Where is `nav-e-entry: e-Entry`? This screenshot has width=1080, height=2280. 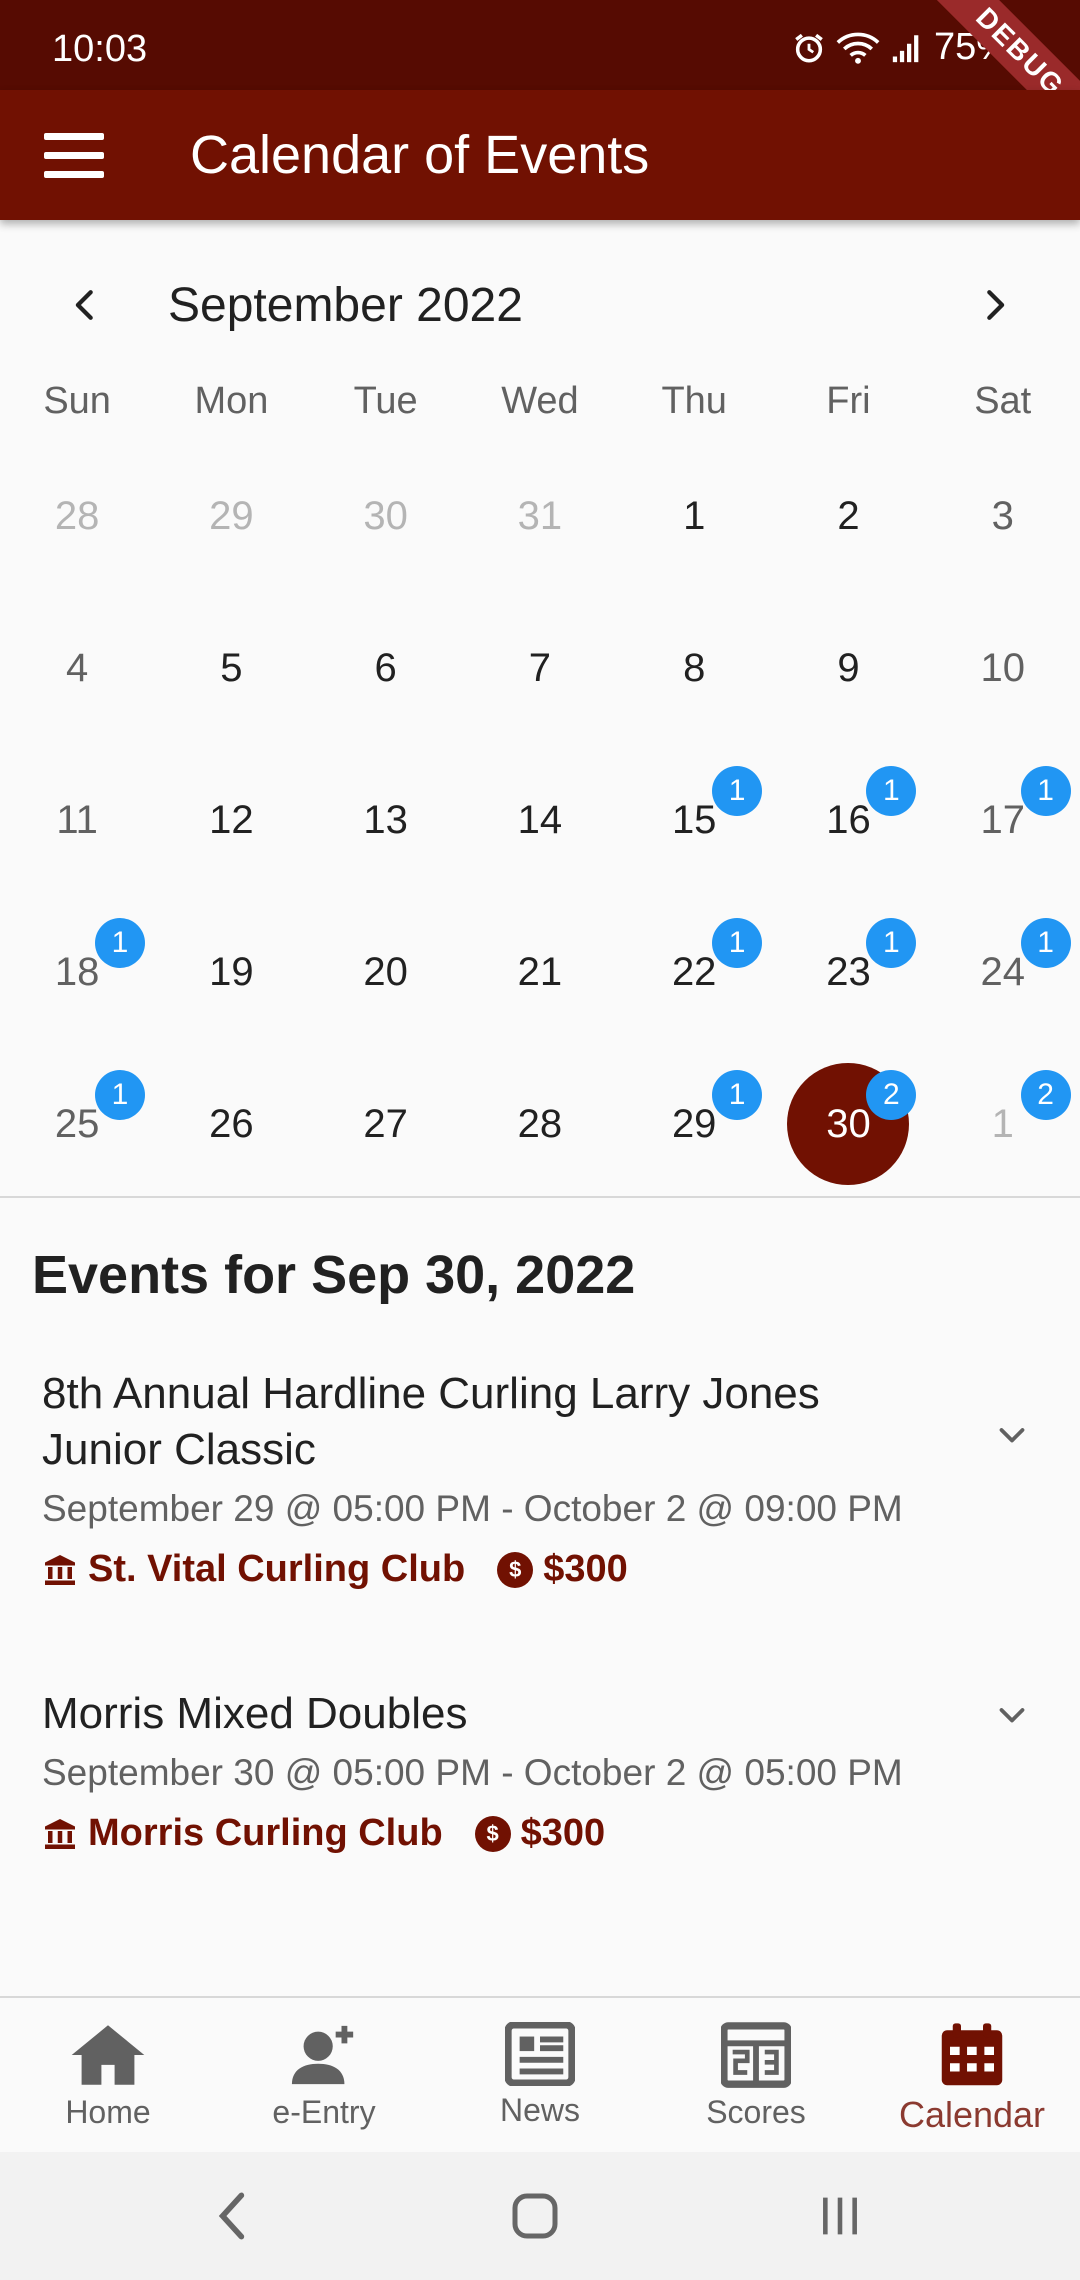
nav-e-entry: e-Entry is located at coordinates (324, 2076).